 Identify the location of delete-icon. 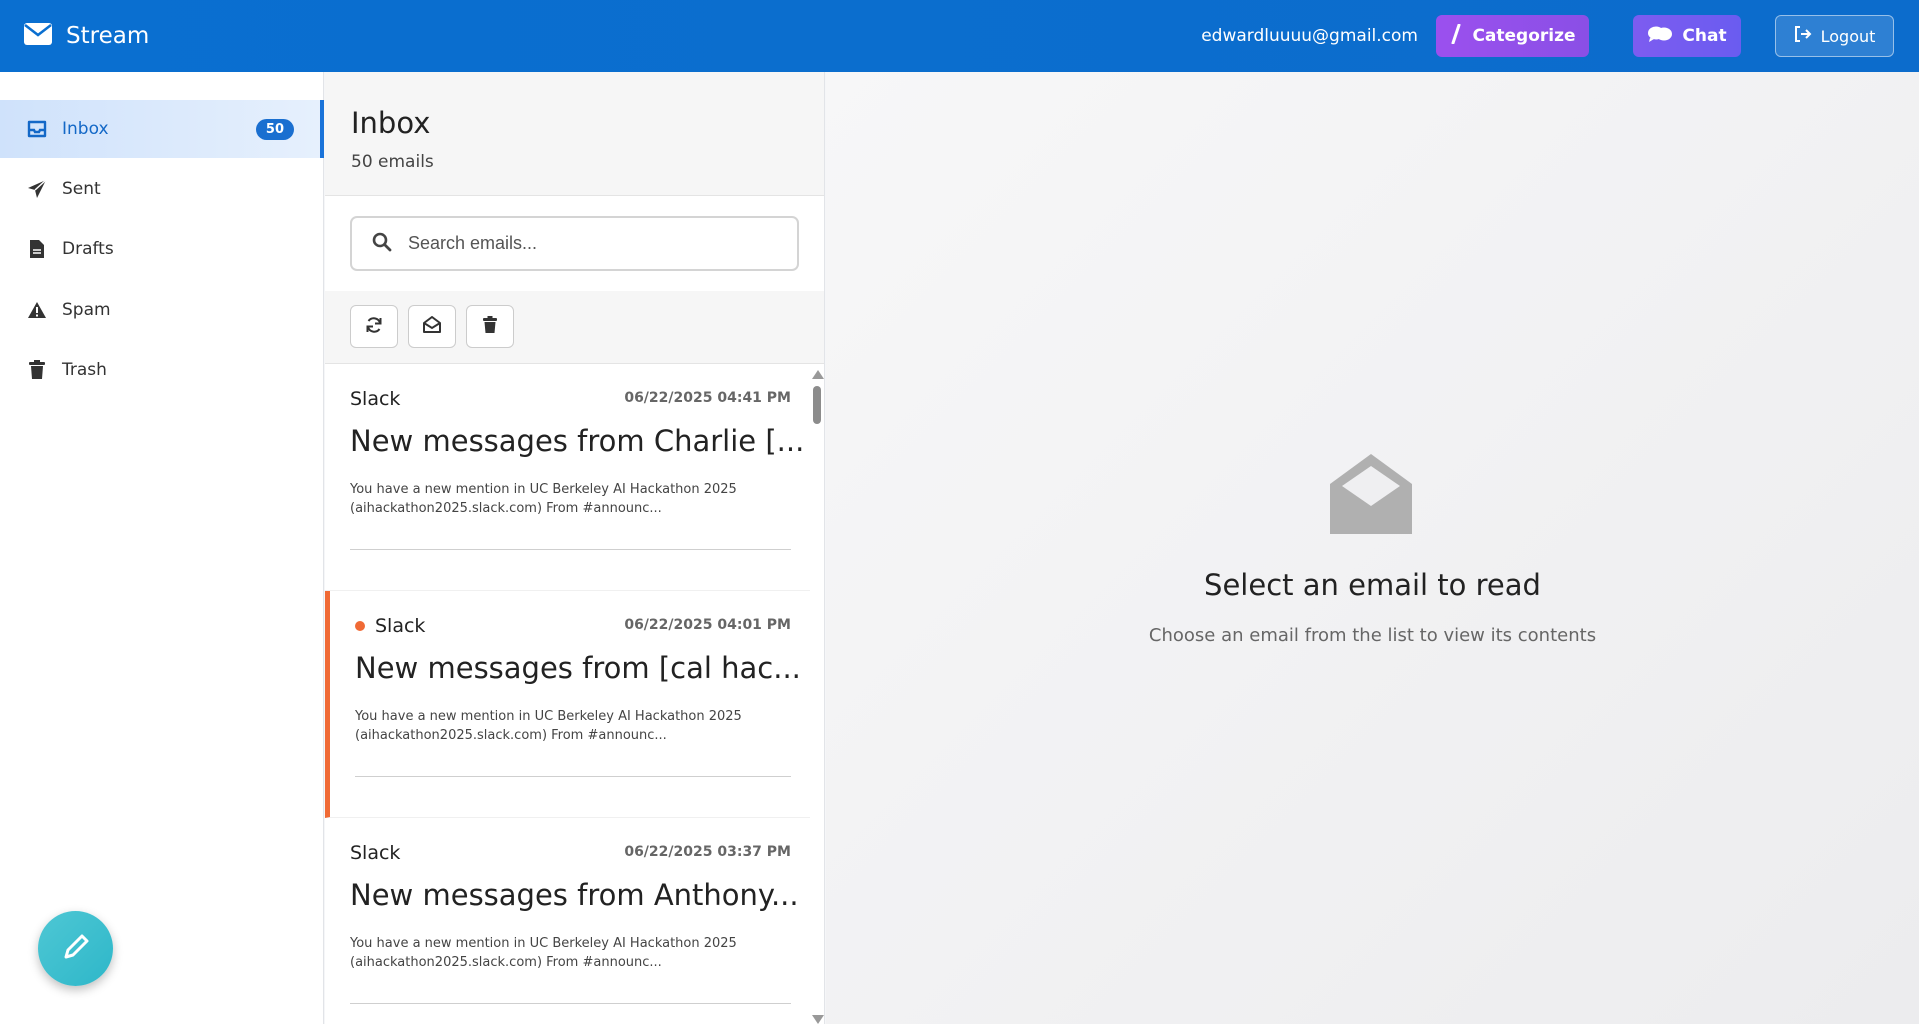
(490, 326).